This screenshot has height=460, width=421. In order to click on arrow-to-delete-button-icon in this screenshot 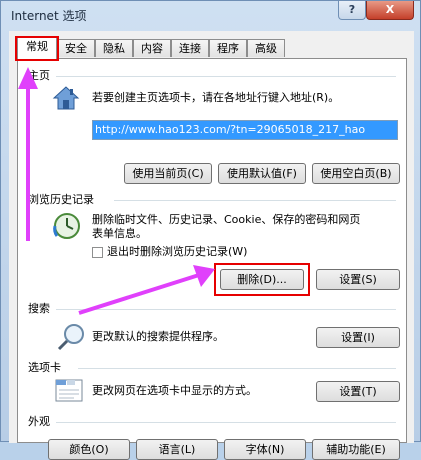, I will do `click(146, 290)`.